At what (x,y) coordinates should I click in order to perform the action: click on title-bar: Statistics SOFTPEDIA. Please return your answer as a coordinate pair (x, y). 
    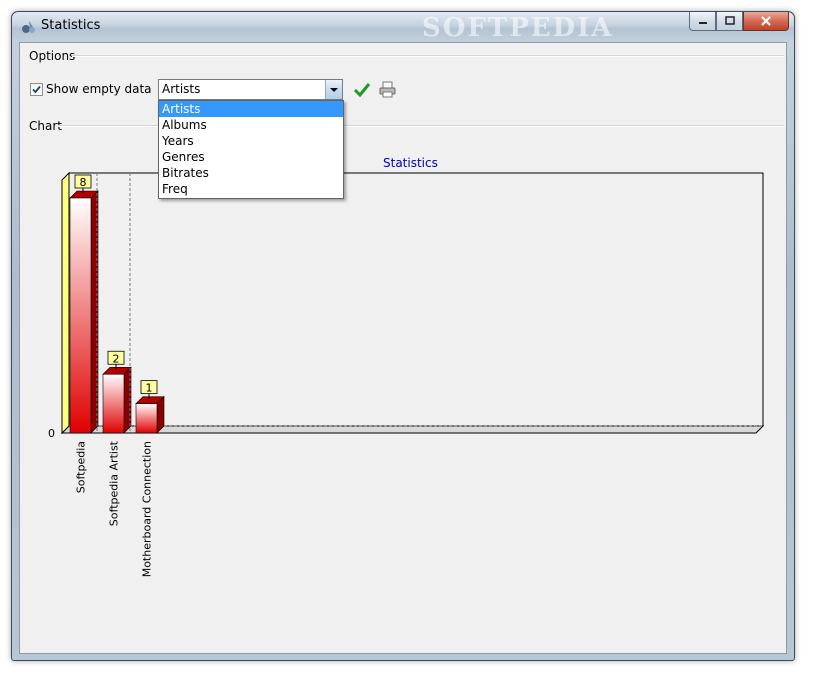
    Looking at the image, I should click on (403, 27).